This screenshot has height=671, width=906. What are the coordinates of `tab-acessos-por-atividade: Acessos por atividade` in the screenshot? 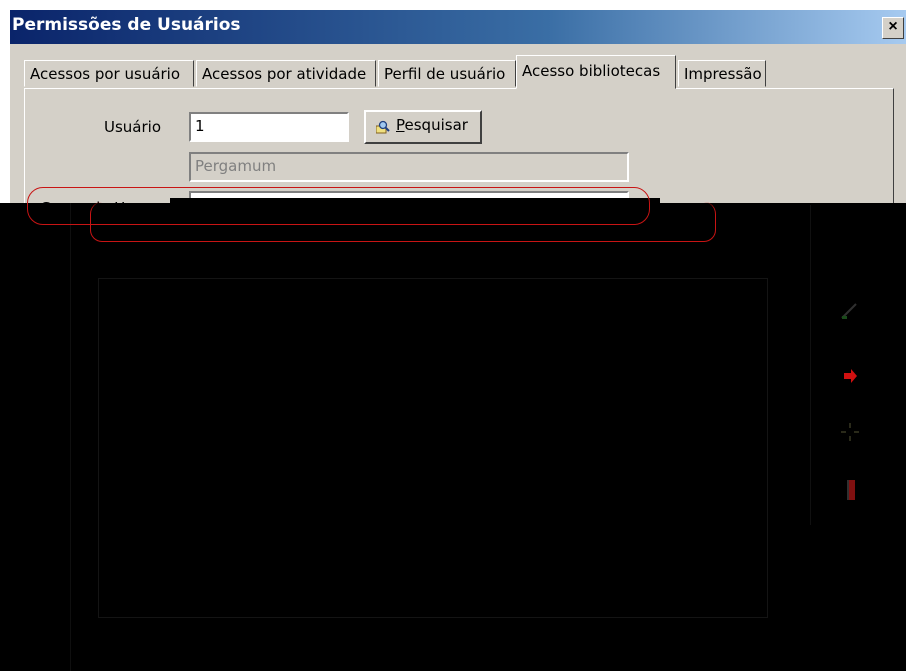 It's located at (286, 73).